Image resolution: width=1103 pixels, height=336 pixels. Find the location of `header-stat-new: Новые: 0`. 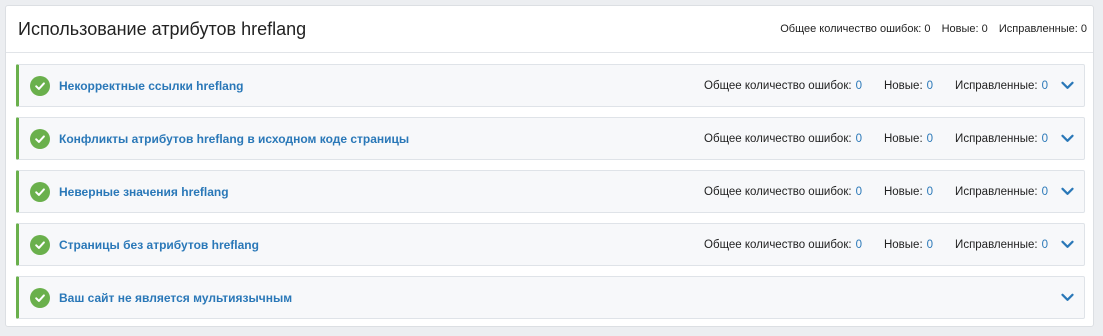

header-stat-new: Новые: 0 is located at coordinates (964, 29).